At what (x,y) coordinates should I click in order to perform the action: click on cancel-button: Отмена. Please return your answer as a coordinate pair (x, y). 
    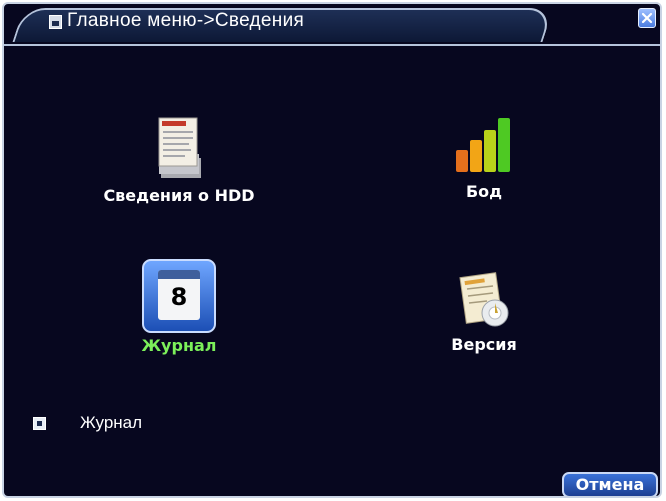
    Looking at the image, I should click on (610, 484).